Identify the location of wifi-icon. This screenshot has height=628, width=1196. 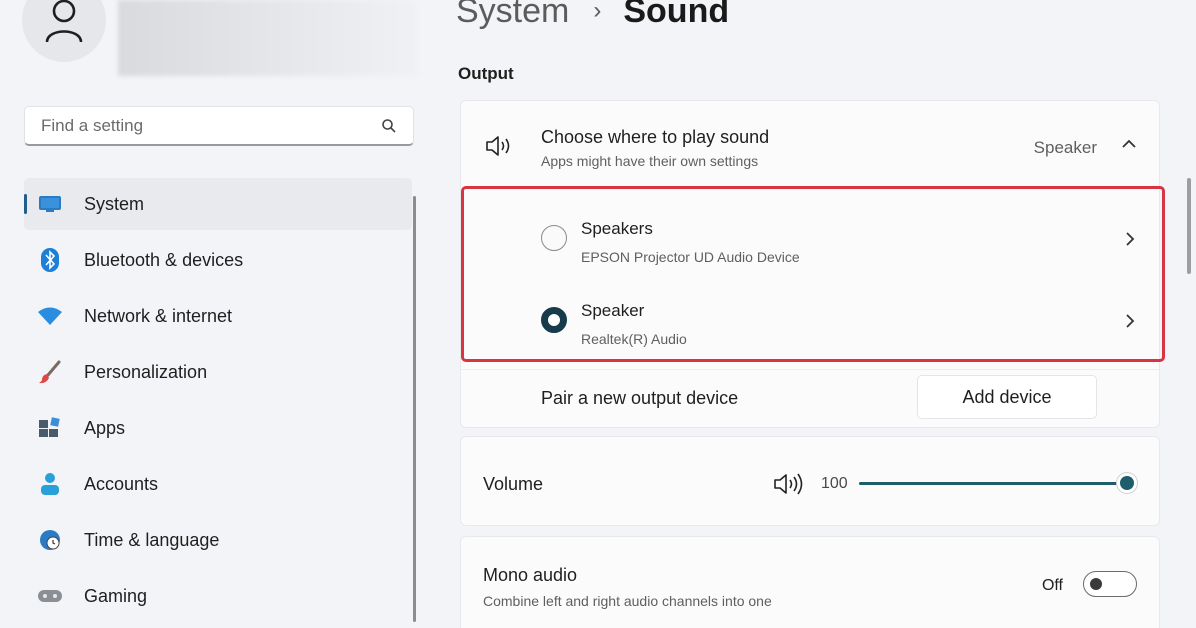
(50, 316).